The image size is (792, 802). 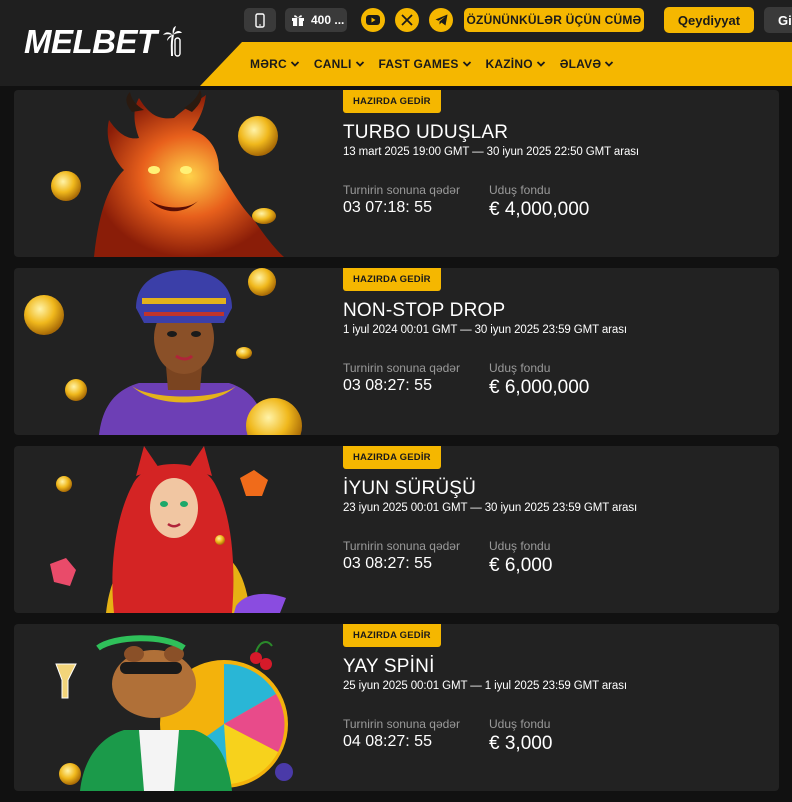 I want to click on youtube-link, so click(x=373, y=20).